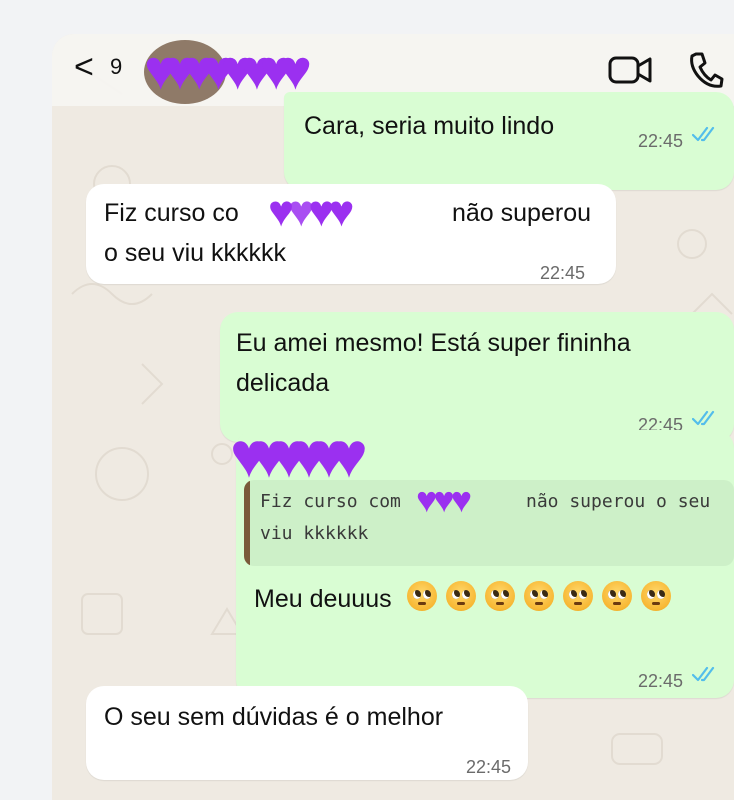 This screenshot has height=800, width=734. I want to click on quote-accent-bar, so click(247, 523).